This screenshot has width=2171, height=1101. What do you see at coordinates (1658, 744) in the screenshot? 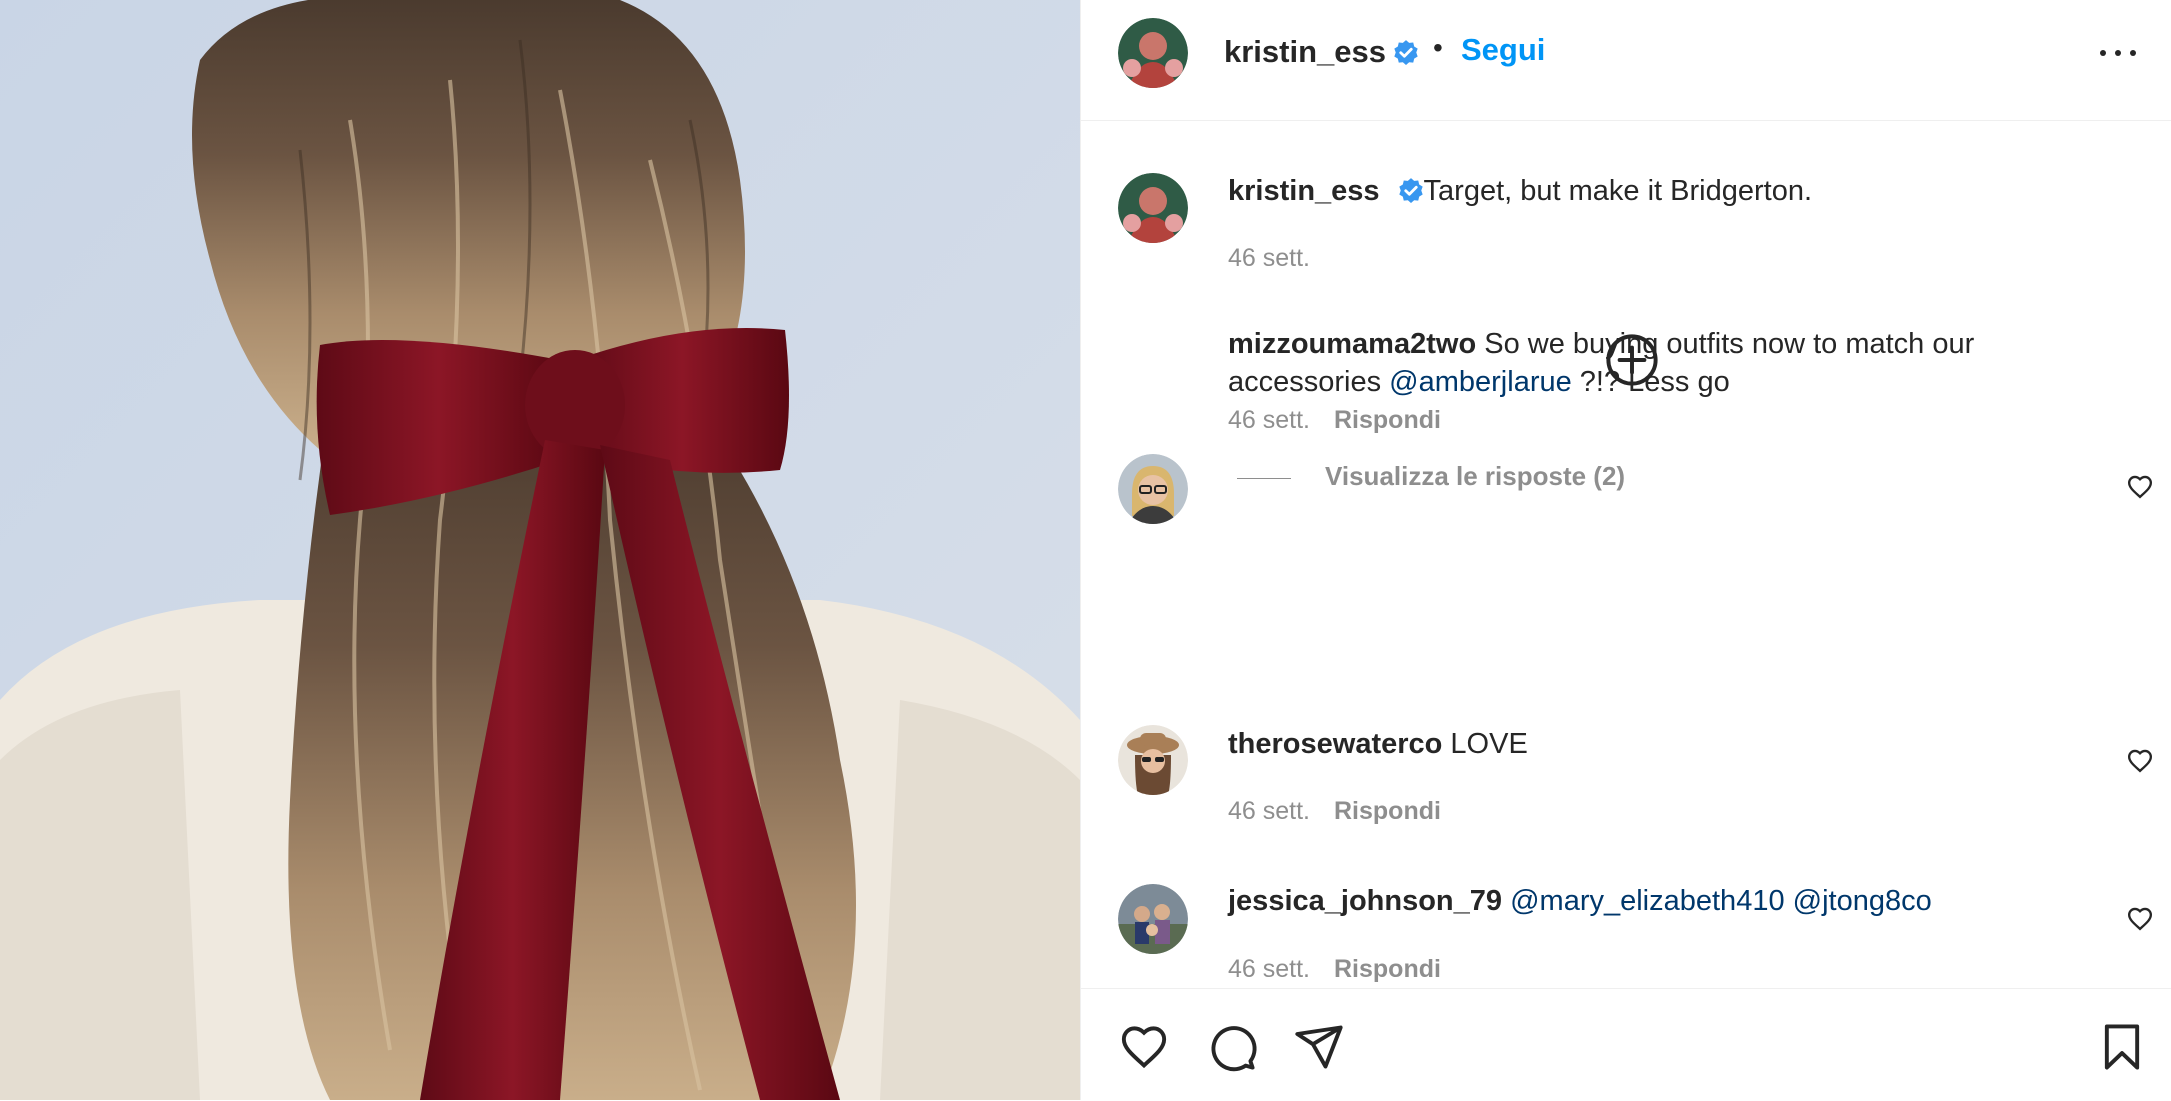
I see `comment-text: therosewaterco LOVE` at bounding box center [1658, 744].